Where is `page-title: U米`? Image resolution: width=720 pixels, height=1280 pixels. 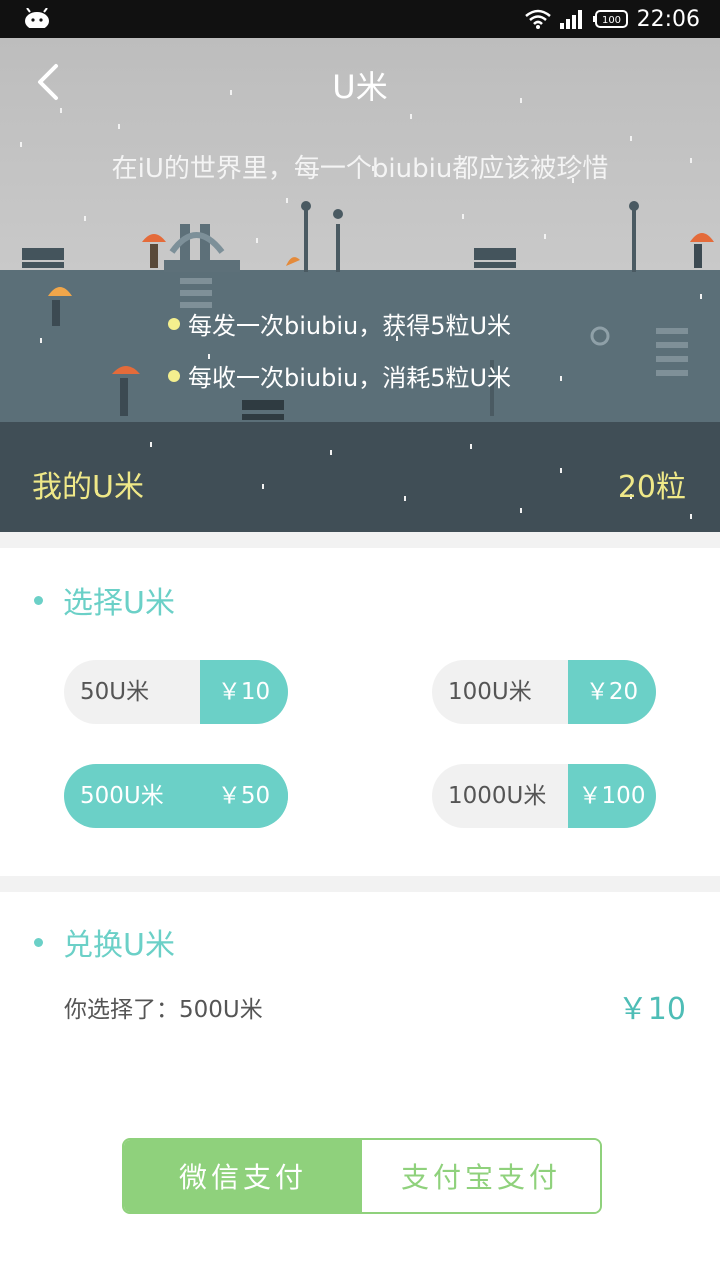
page-title: U米 is located at coordinates (360, 87).